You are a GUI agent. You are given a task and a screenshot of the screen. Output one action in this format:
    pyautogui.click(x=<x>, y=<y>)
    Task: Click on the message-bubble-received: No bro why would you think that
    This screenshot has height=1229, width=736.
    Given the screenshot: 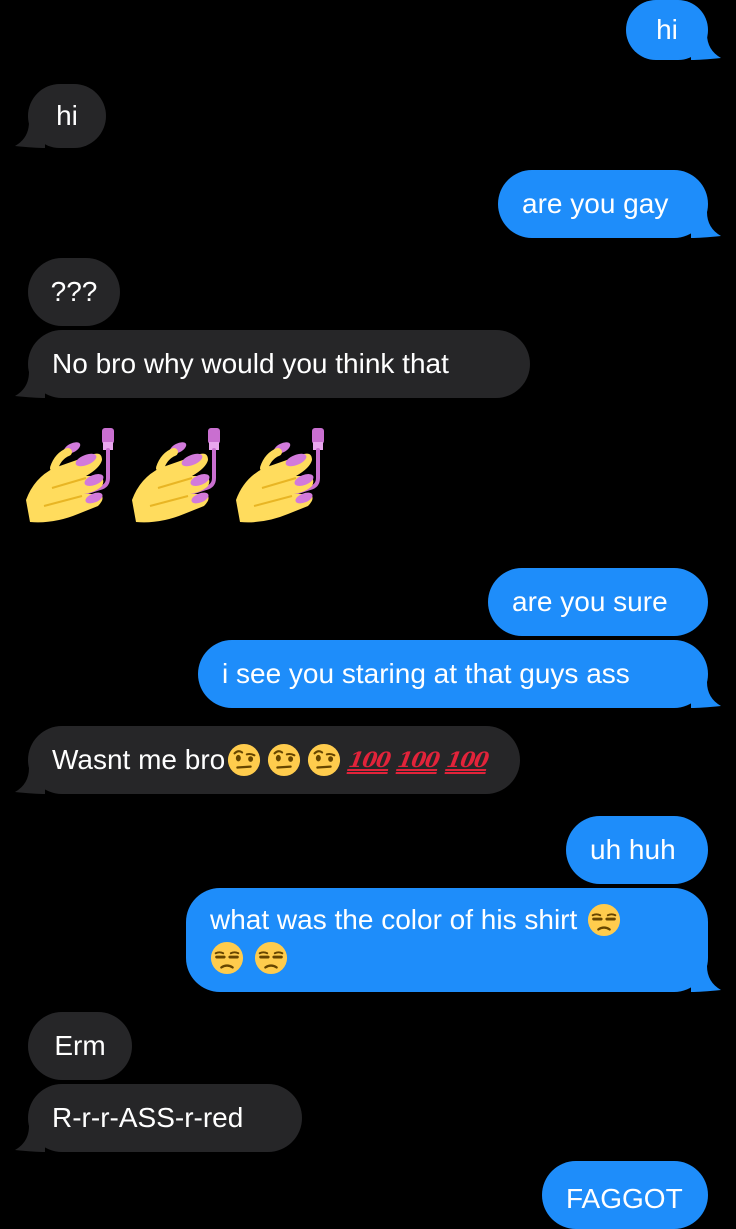 What is the action you would take?
    pyautogui.click(x=272, y=364)
    